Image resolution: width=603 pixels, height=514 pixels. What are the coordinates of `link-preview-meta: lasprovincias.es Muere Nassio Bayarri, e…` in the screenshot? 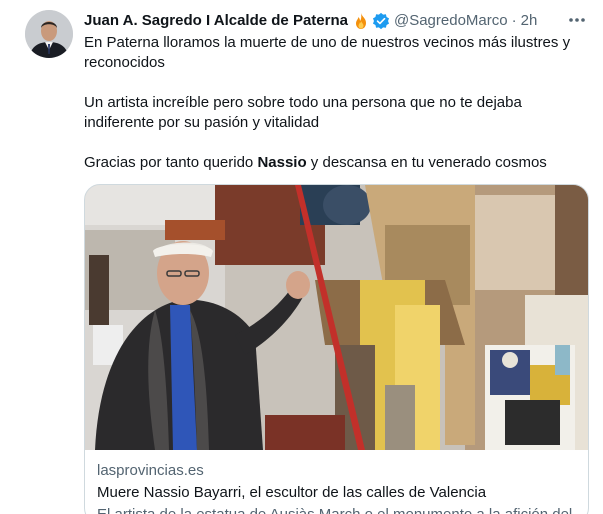 It's located at (336, 487).